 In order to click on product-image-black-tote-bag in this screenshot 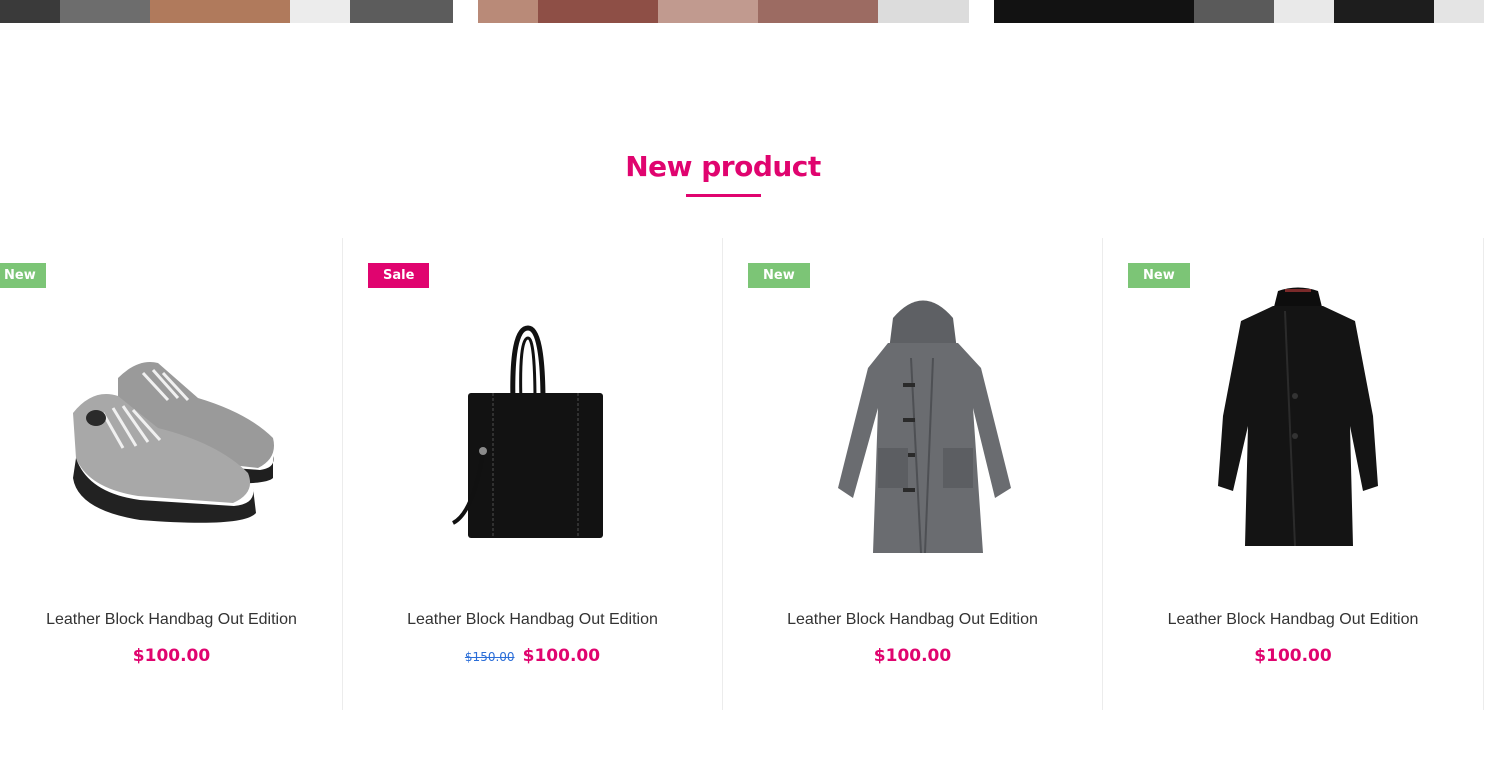, I will do `click(528, 433)`.